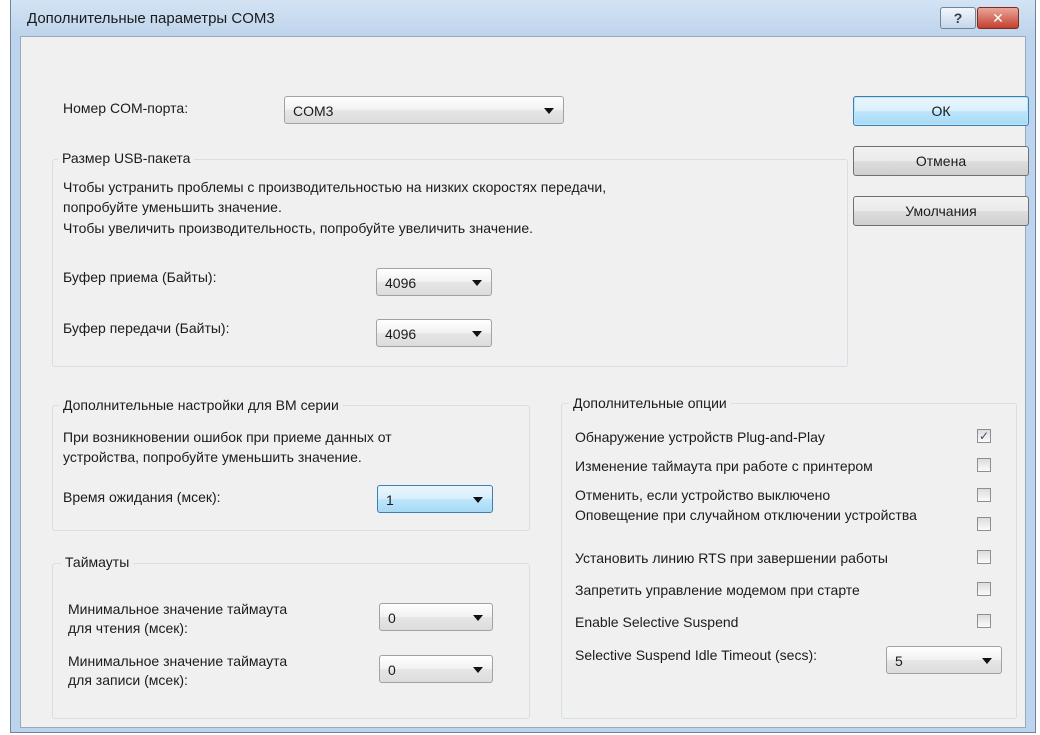  What do you see at coordinates (984, 557) in the screenshot?
I see `checkbox-set-rts` at bounding box center [984, 557].